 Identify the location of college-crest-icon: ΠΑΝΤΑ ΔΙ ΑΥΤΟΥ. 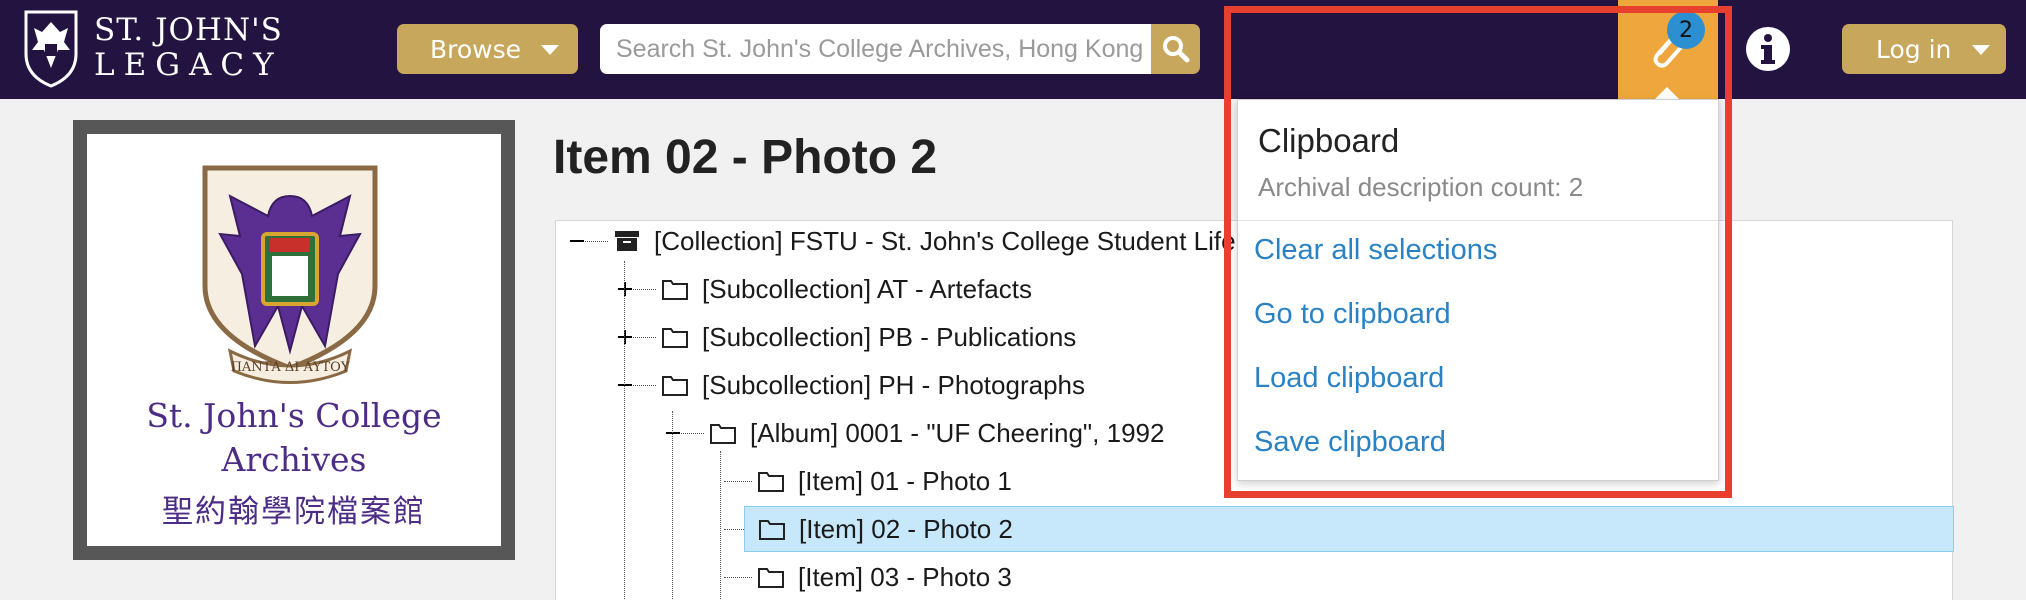
(290, 274).